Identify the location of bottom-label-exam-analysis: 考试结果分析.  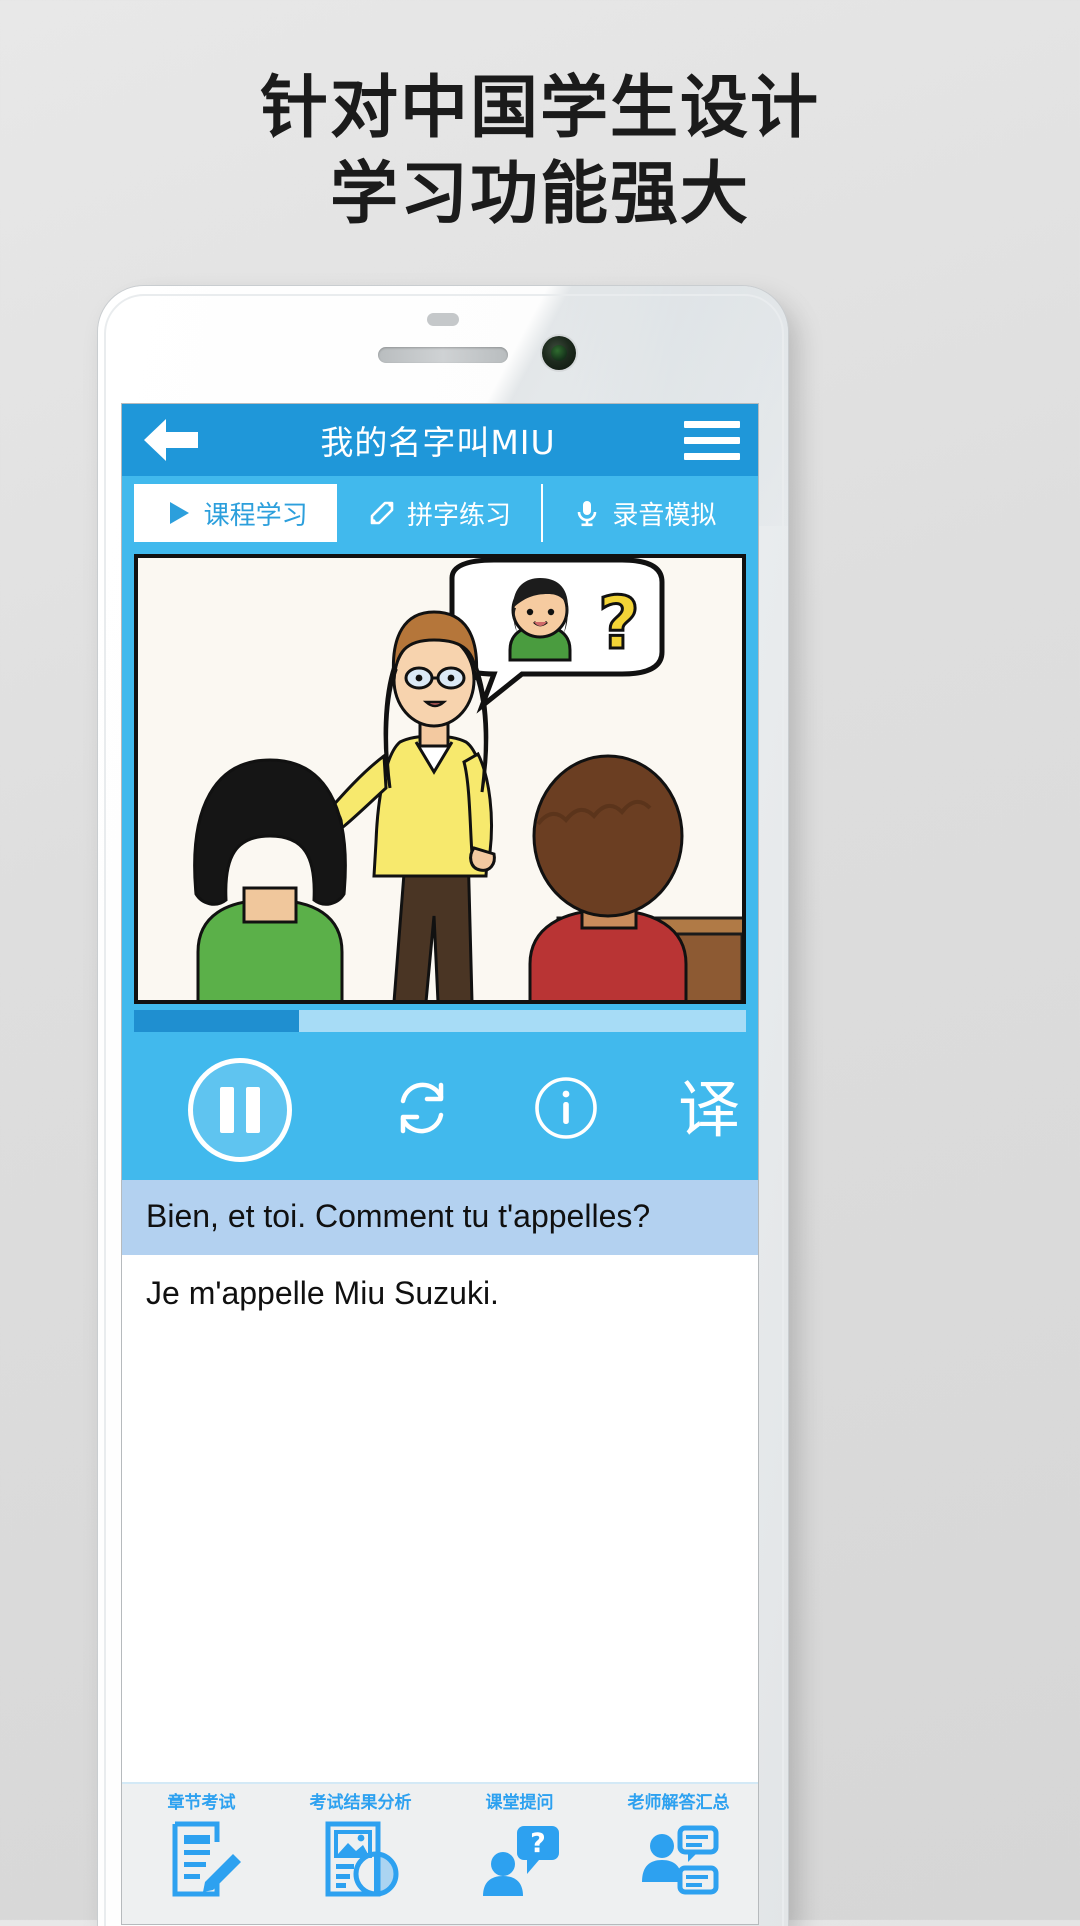
(360, 1803).